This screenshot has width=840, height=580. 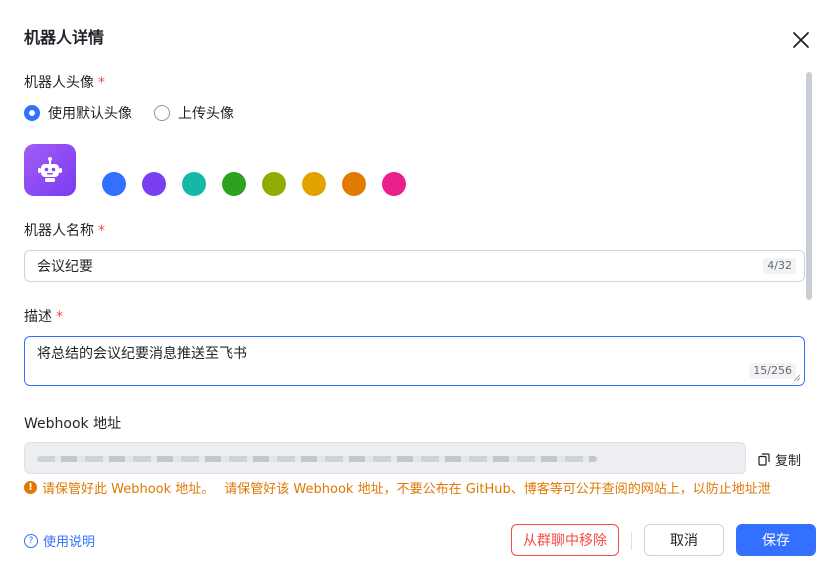 I want to click on copy-label: 复制, so click(x=788, y=461).